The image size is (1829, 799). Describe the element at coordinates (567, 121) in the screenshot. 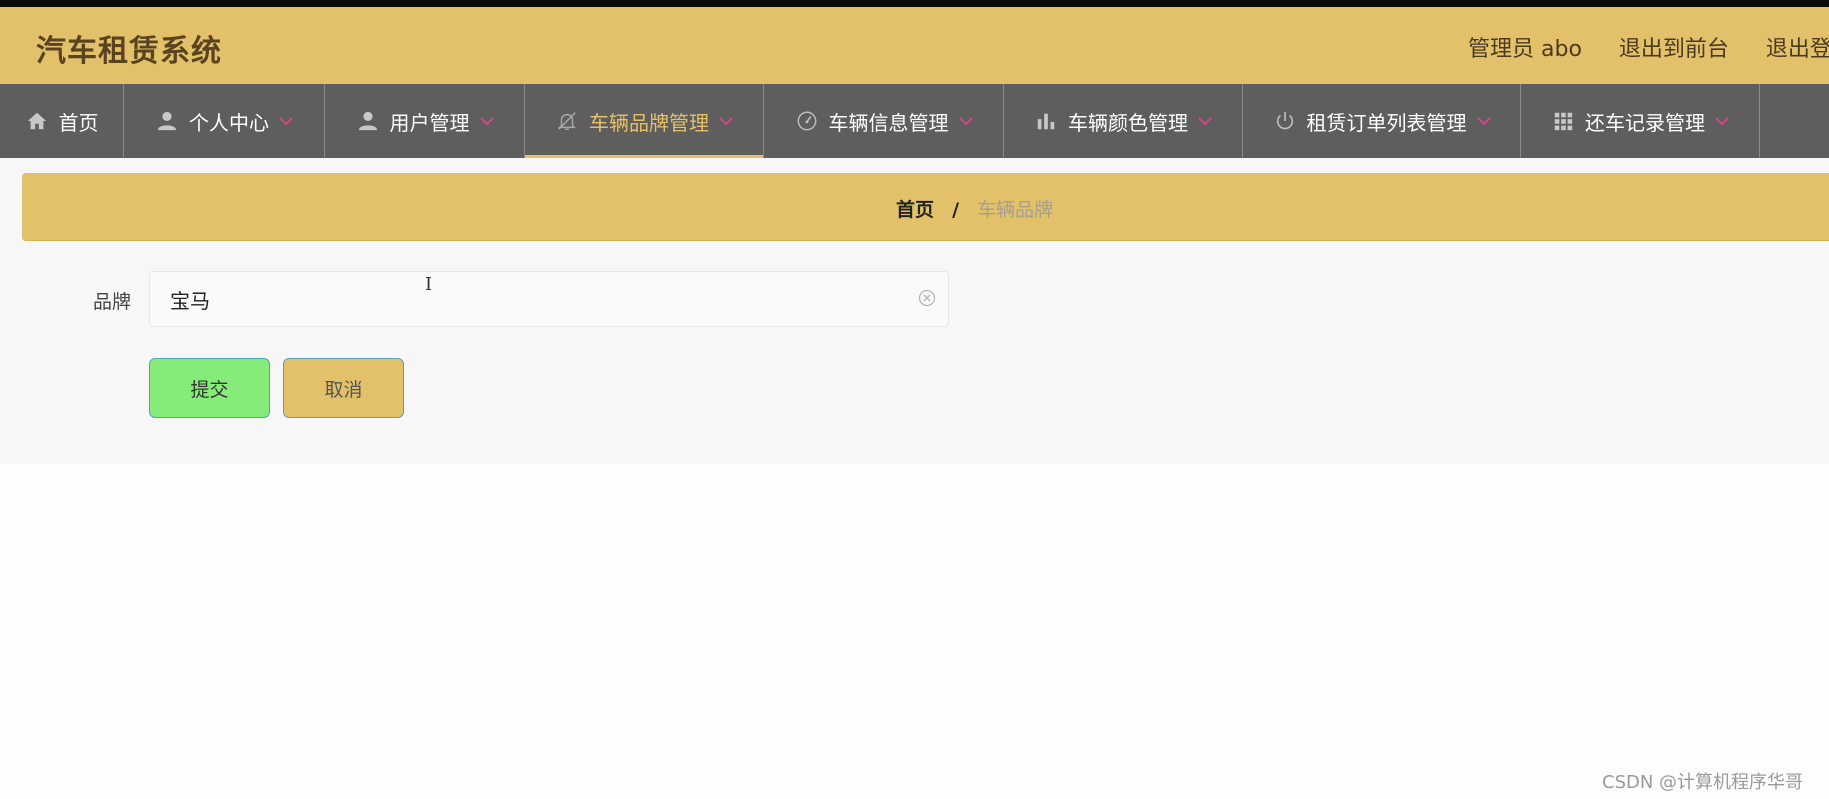

I see `bell-off-icon` at that location.